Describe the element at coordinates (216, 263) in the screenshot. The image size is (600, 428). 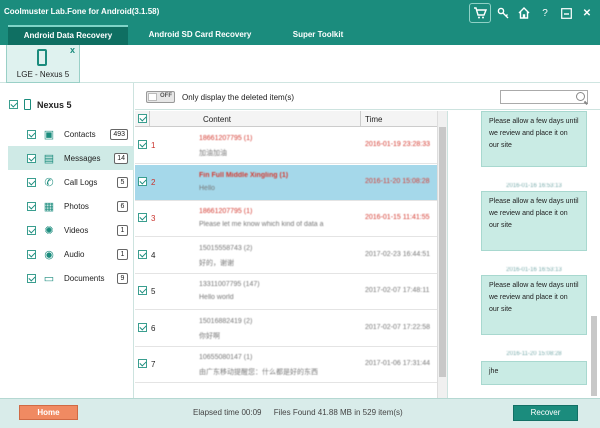
I see `message-preview: 好的，谢谢` at that location.